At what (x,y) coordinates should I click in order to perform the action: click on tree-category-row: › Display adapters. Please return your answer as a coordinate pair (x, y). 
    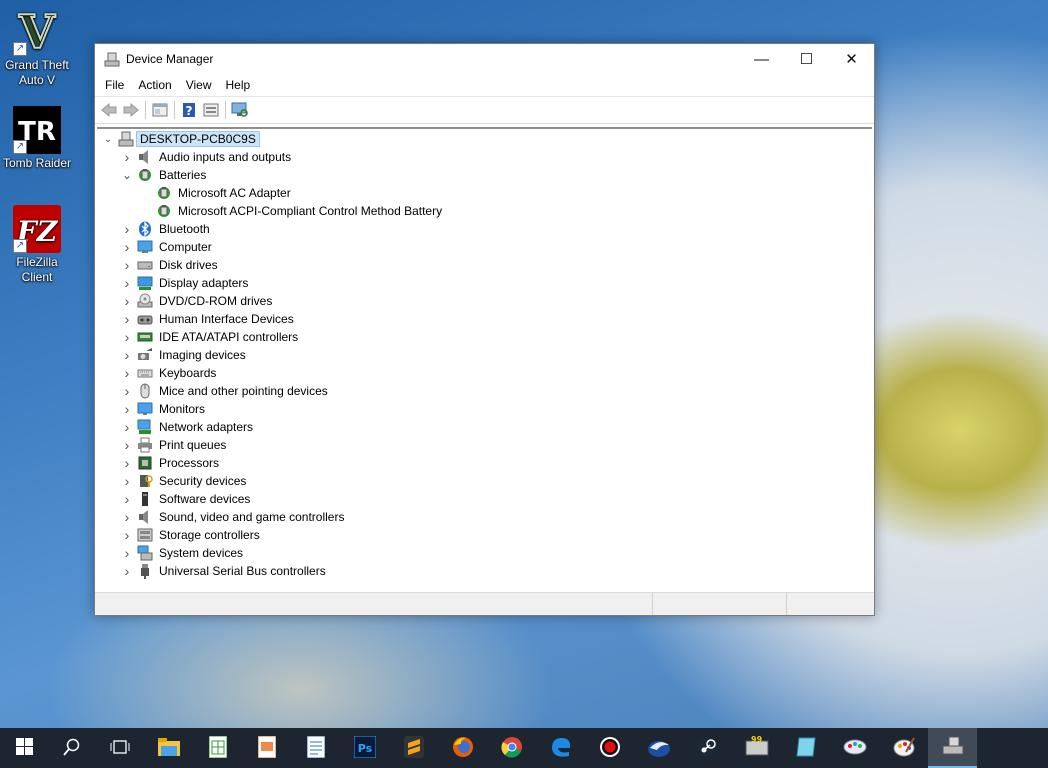
    Looking at the image, I should click on (484, 283).